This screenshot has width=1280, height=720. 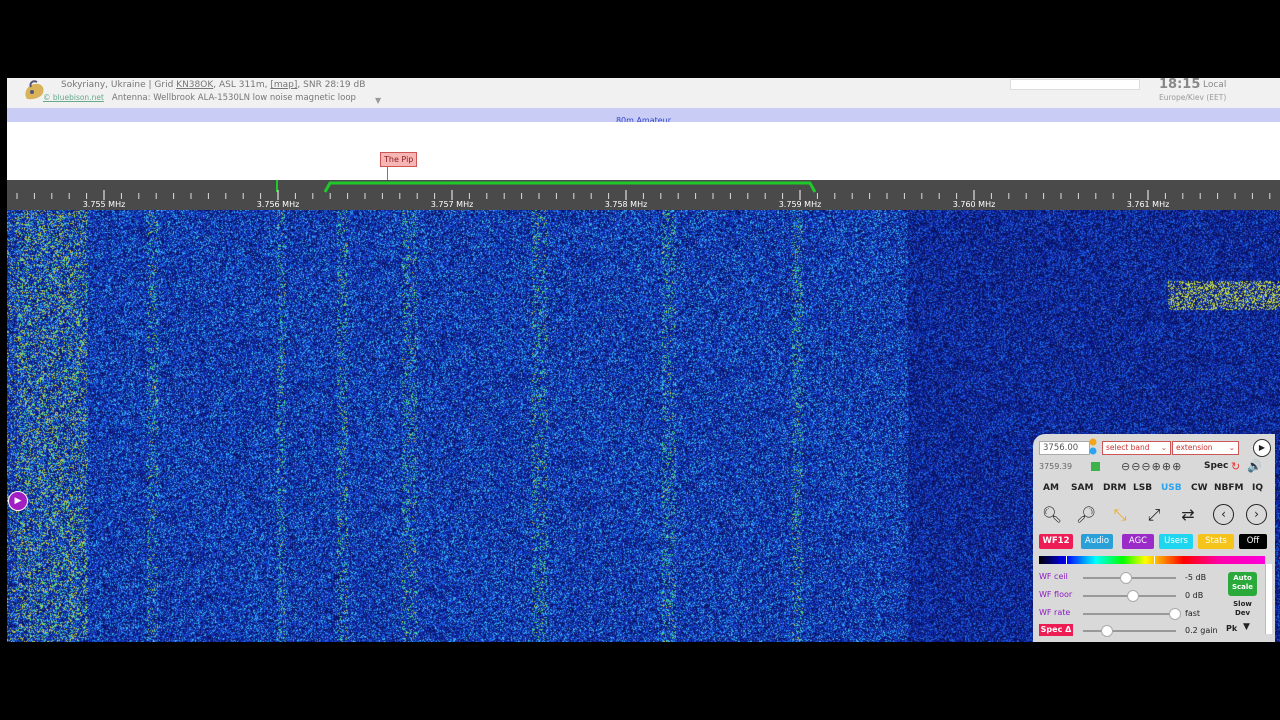 I want to click on wf-floor-label: WF floor, so click(x=1056, y=594).